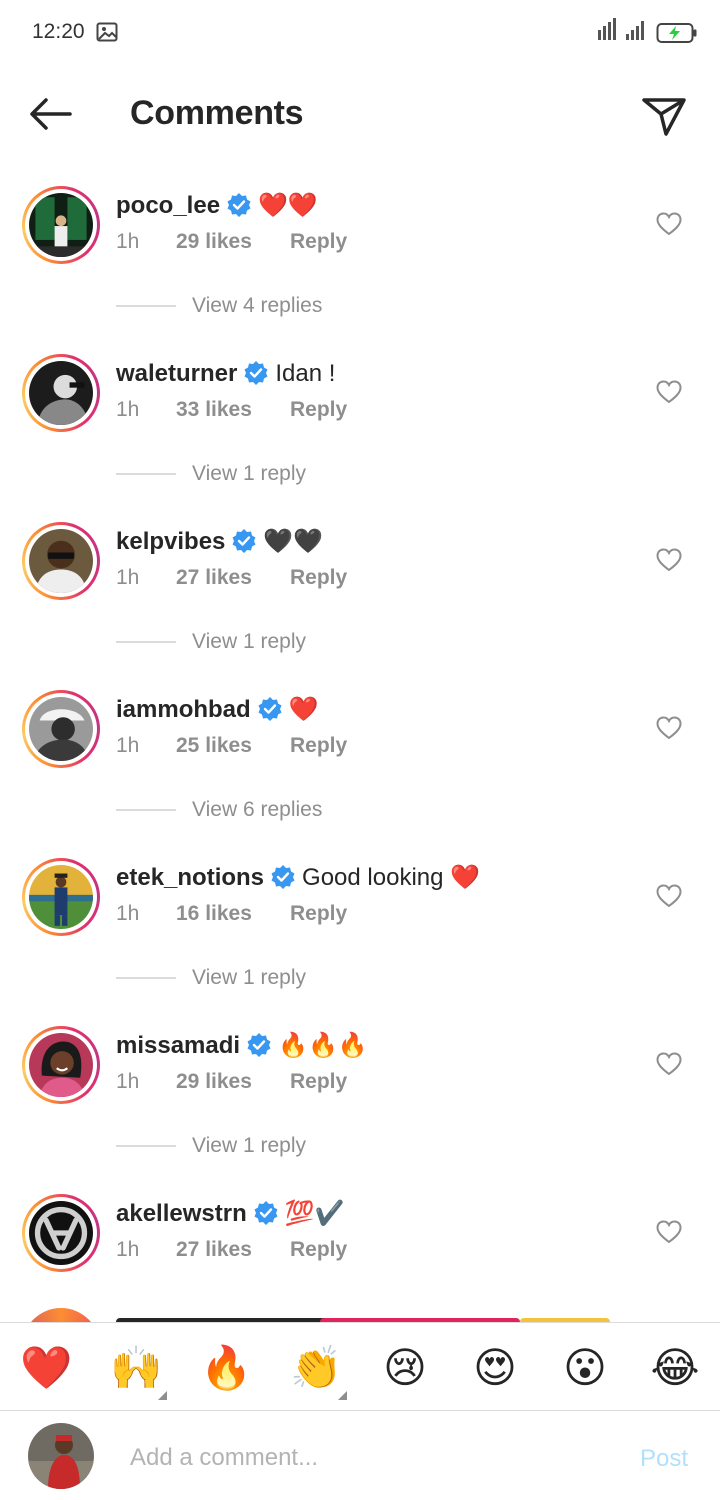 This screenshot has height=1500, width=720. What do you see at coordinates (664, 116) in the screenshot?
I see `send-icon` at bounding box center [664, 116].